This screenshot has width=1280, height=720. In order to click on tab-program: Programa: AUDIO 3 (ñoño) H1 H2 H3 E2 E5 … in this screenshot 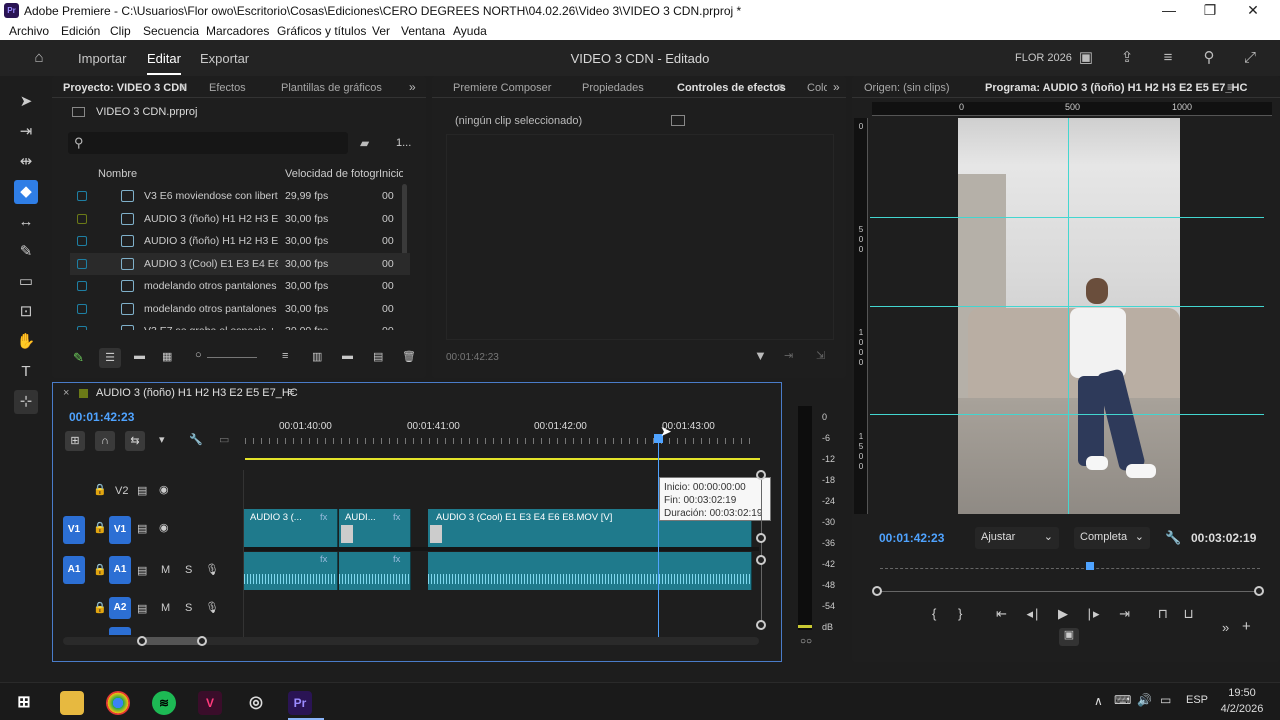, I will do `click(1116, 88)`.